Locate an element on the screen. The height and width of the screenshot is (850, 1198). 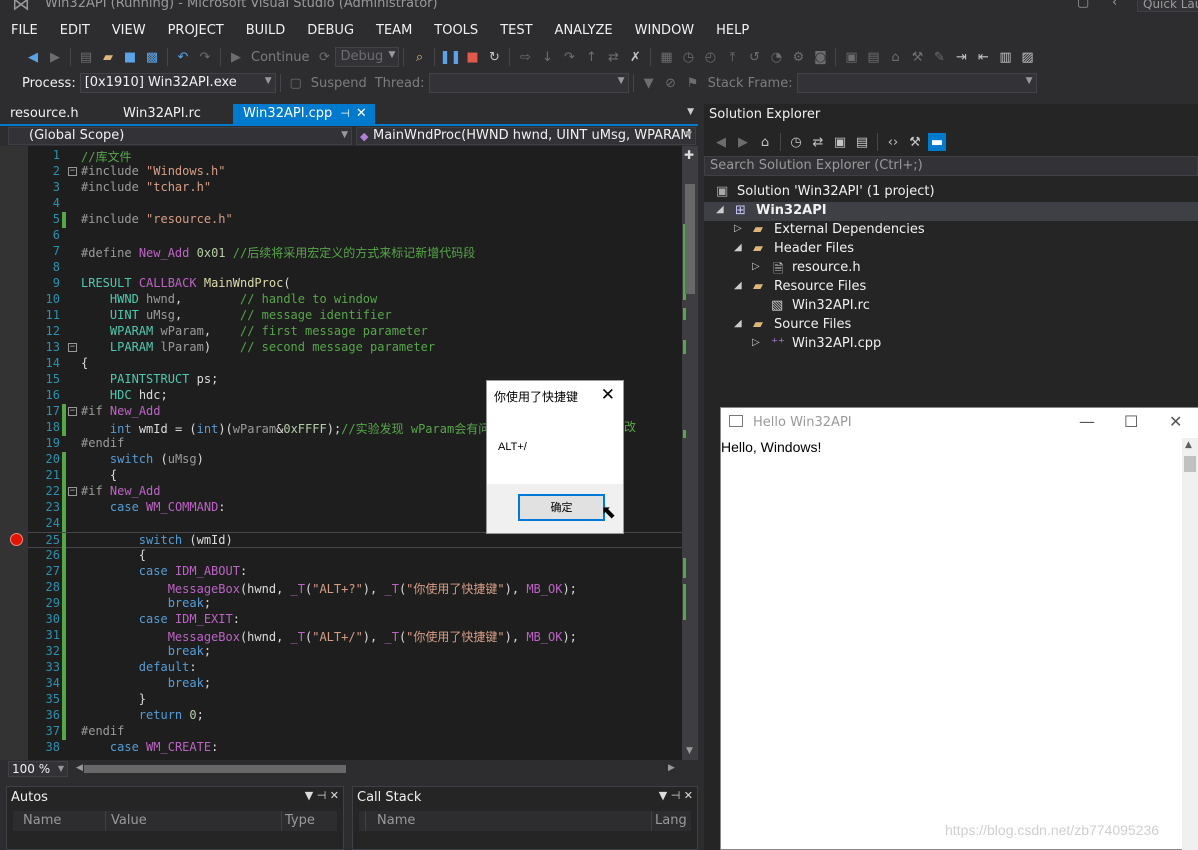
forward-icon: ▶ is located at coordinates (743, 142).